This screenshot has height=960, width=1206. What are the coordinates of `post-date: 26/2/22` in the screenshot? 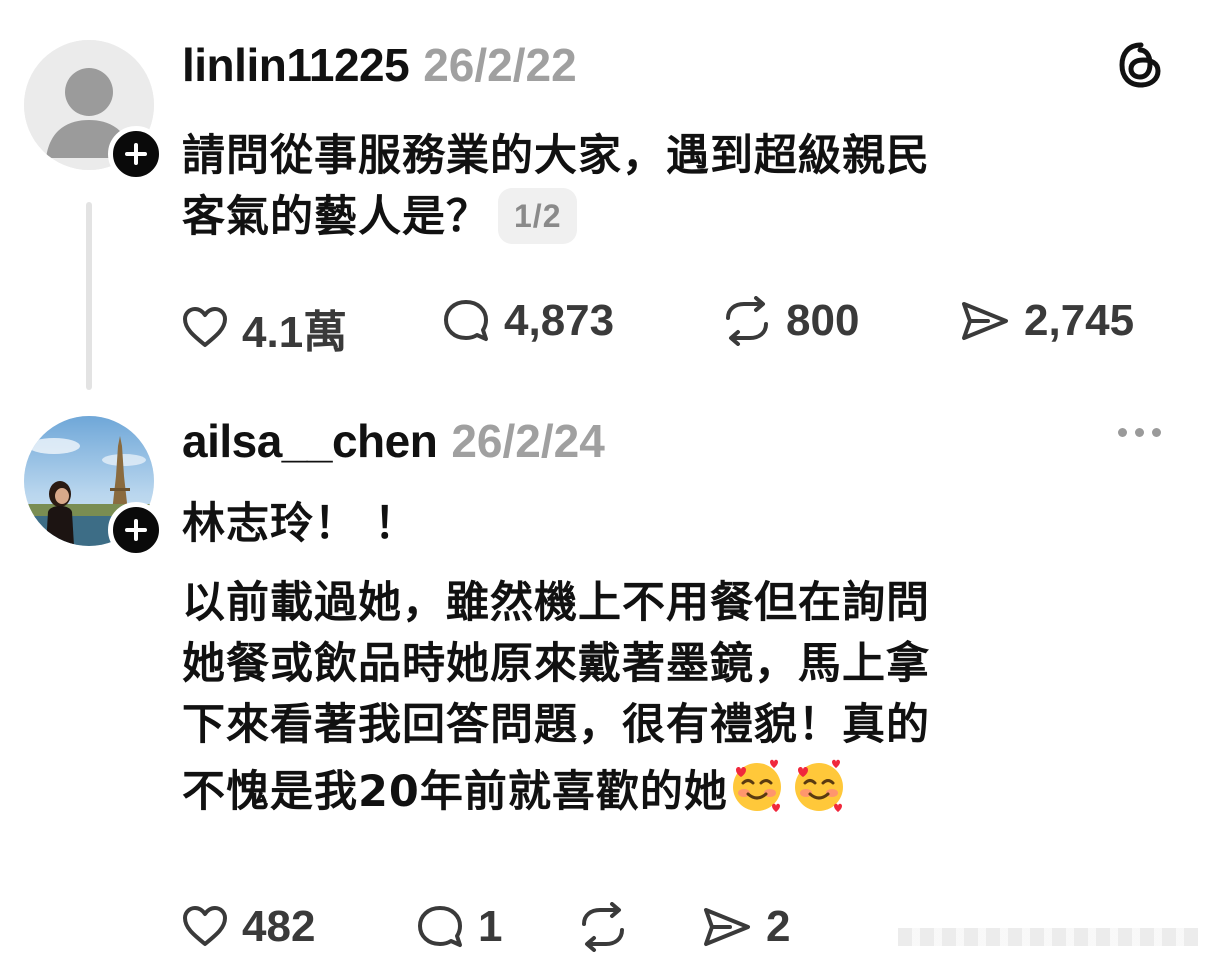 It's located at (500, 65).